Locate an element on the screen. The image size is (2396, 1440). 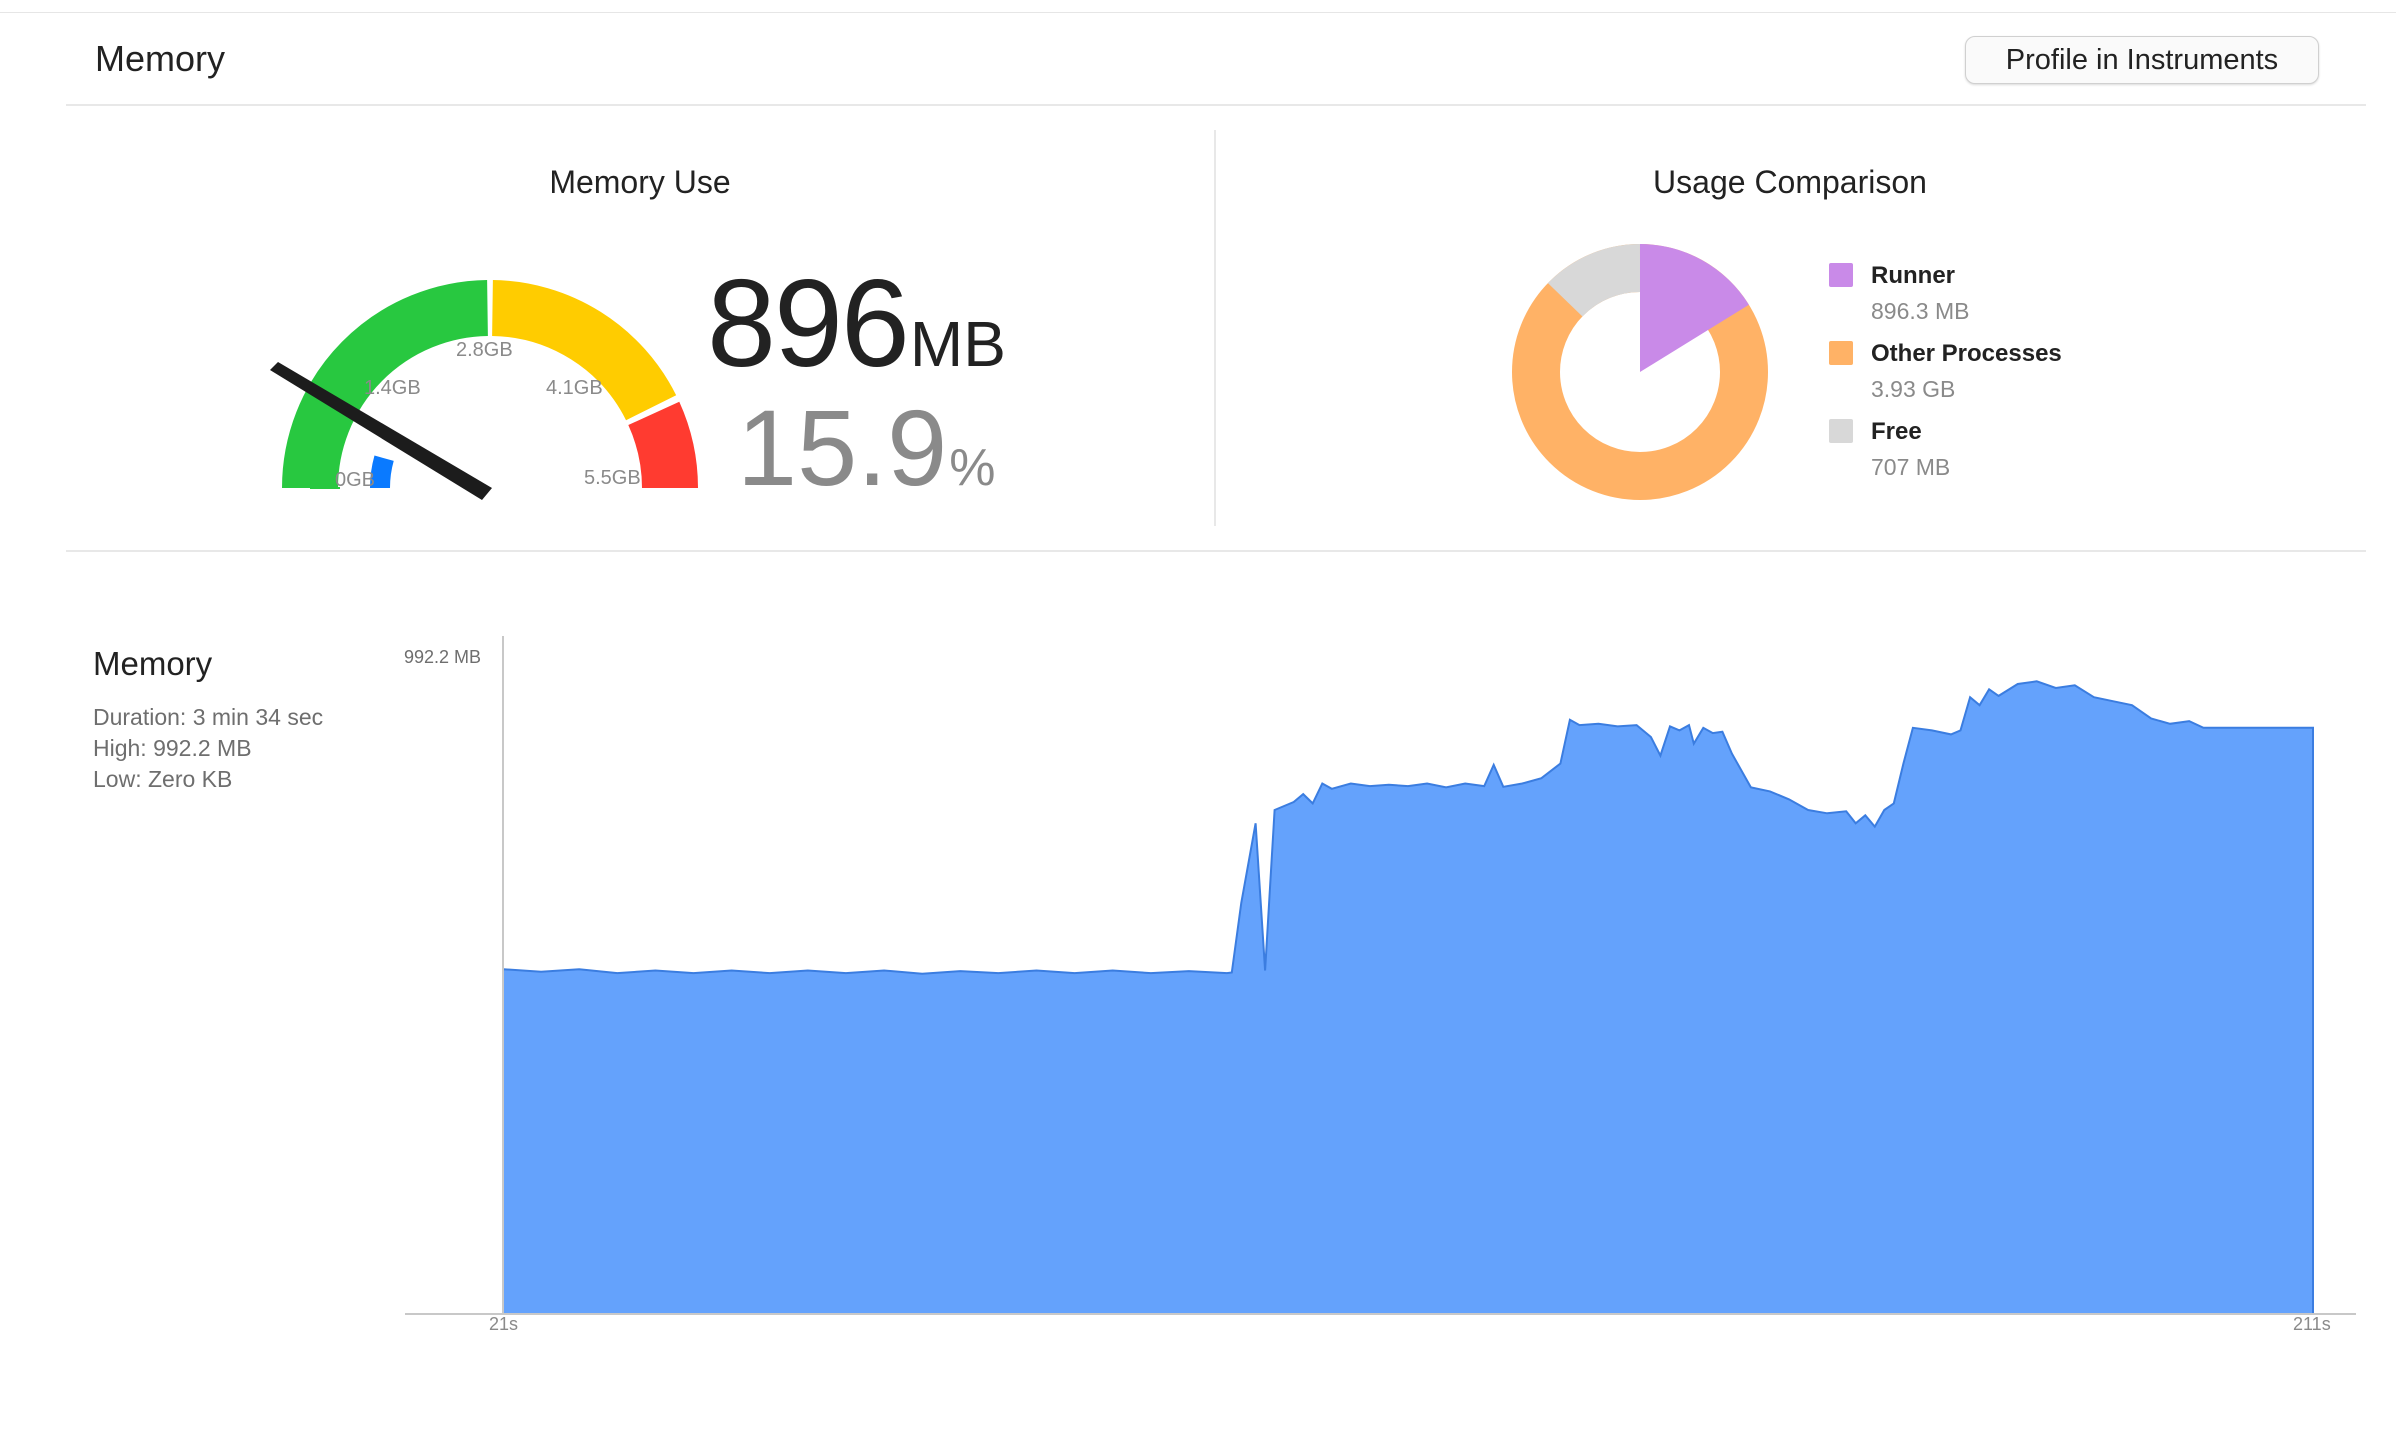
y-max-label: 992.2 MB is located at coordinates (442, 657).